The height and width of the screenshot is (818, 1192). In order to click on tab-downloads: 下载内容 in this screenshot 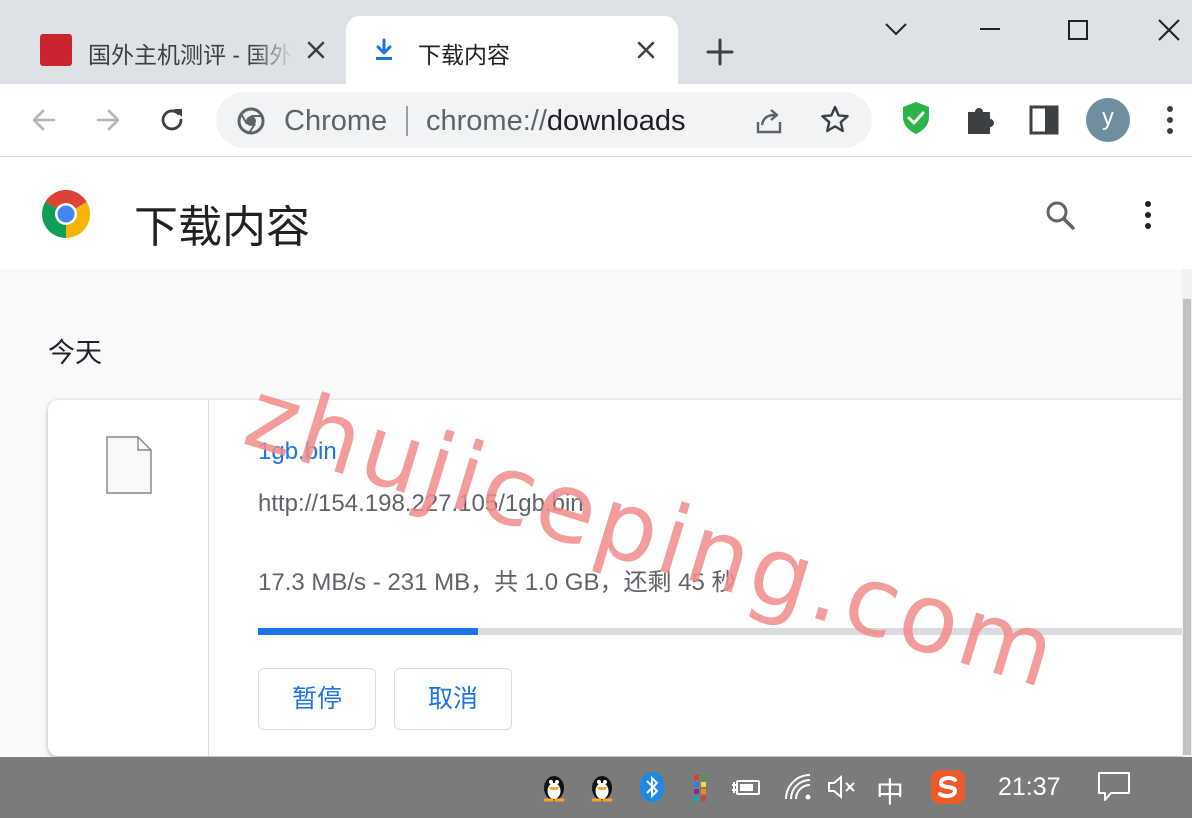, I will do `click(512, 50)`.